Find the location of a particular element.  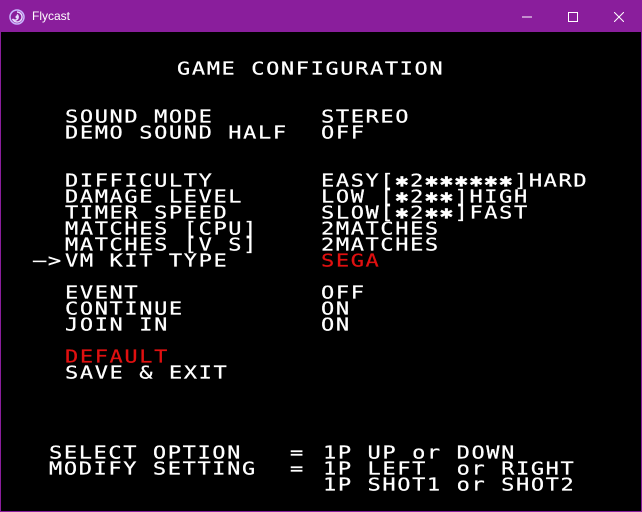

option-value-vm-kit-type: SEGA is located at coordinates (351, 261).